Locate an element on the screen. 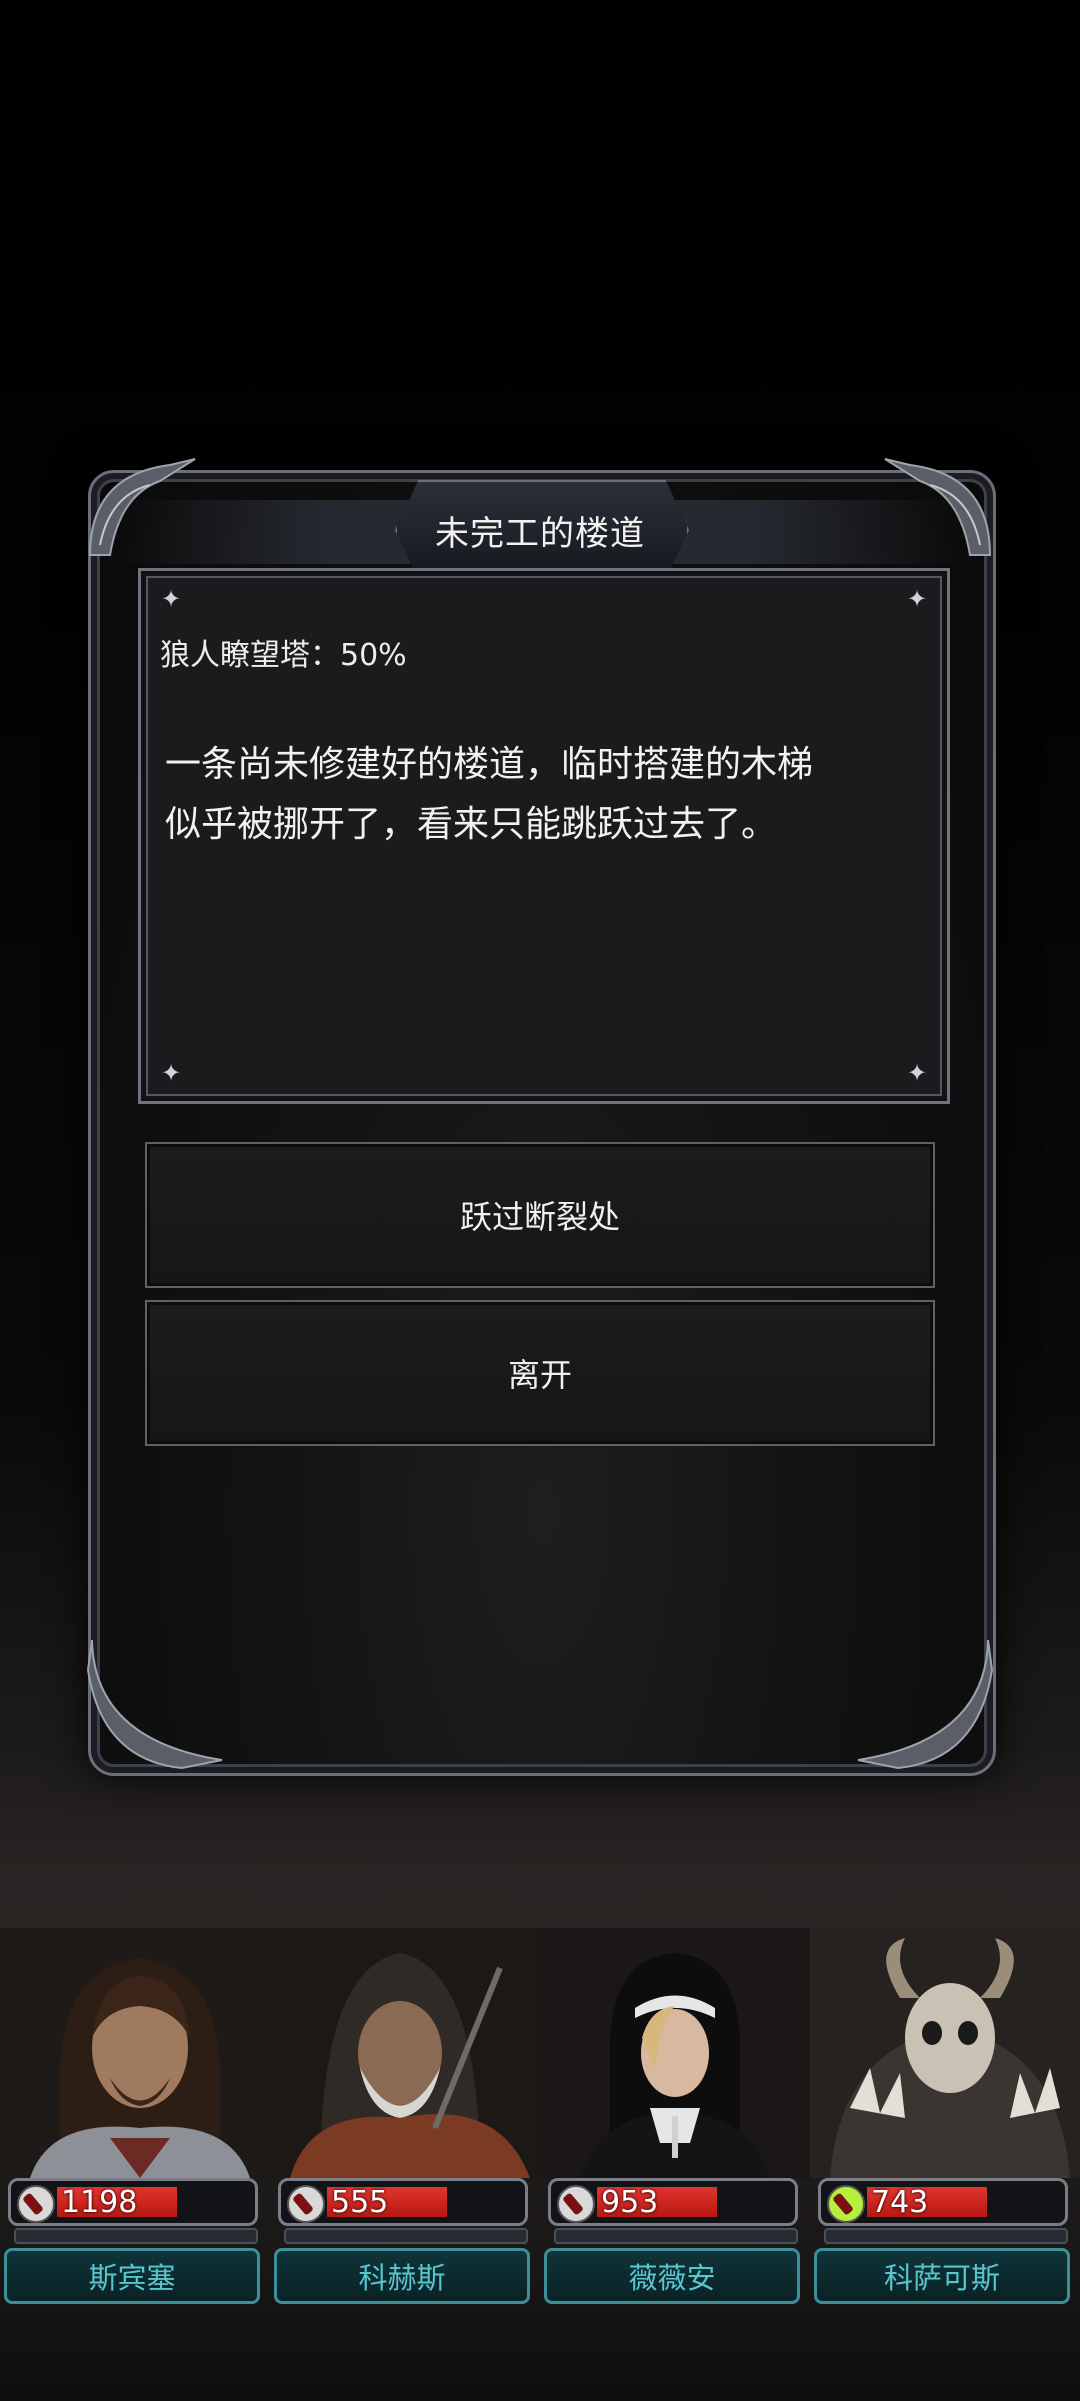 This screenshot has height=2401, width=1080. hp-bar: 743 is located at coordinates (943, 2202).